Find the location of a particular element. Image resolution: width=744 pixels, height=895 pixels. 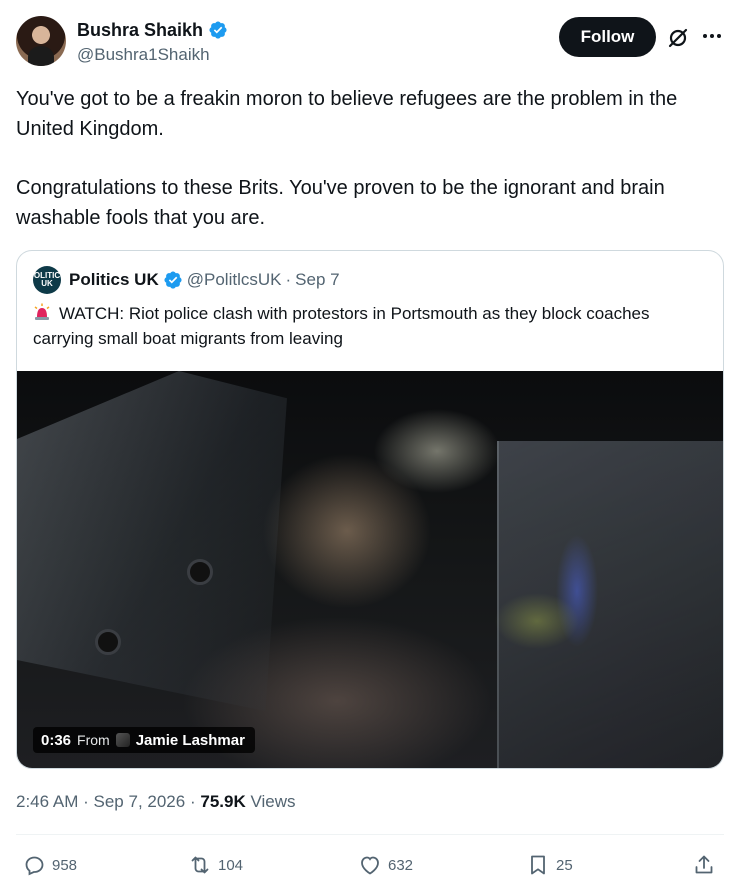

bookmark-button: 25 is located at coordinates (549, 865).